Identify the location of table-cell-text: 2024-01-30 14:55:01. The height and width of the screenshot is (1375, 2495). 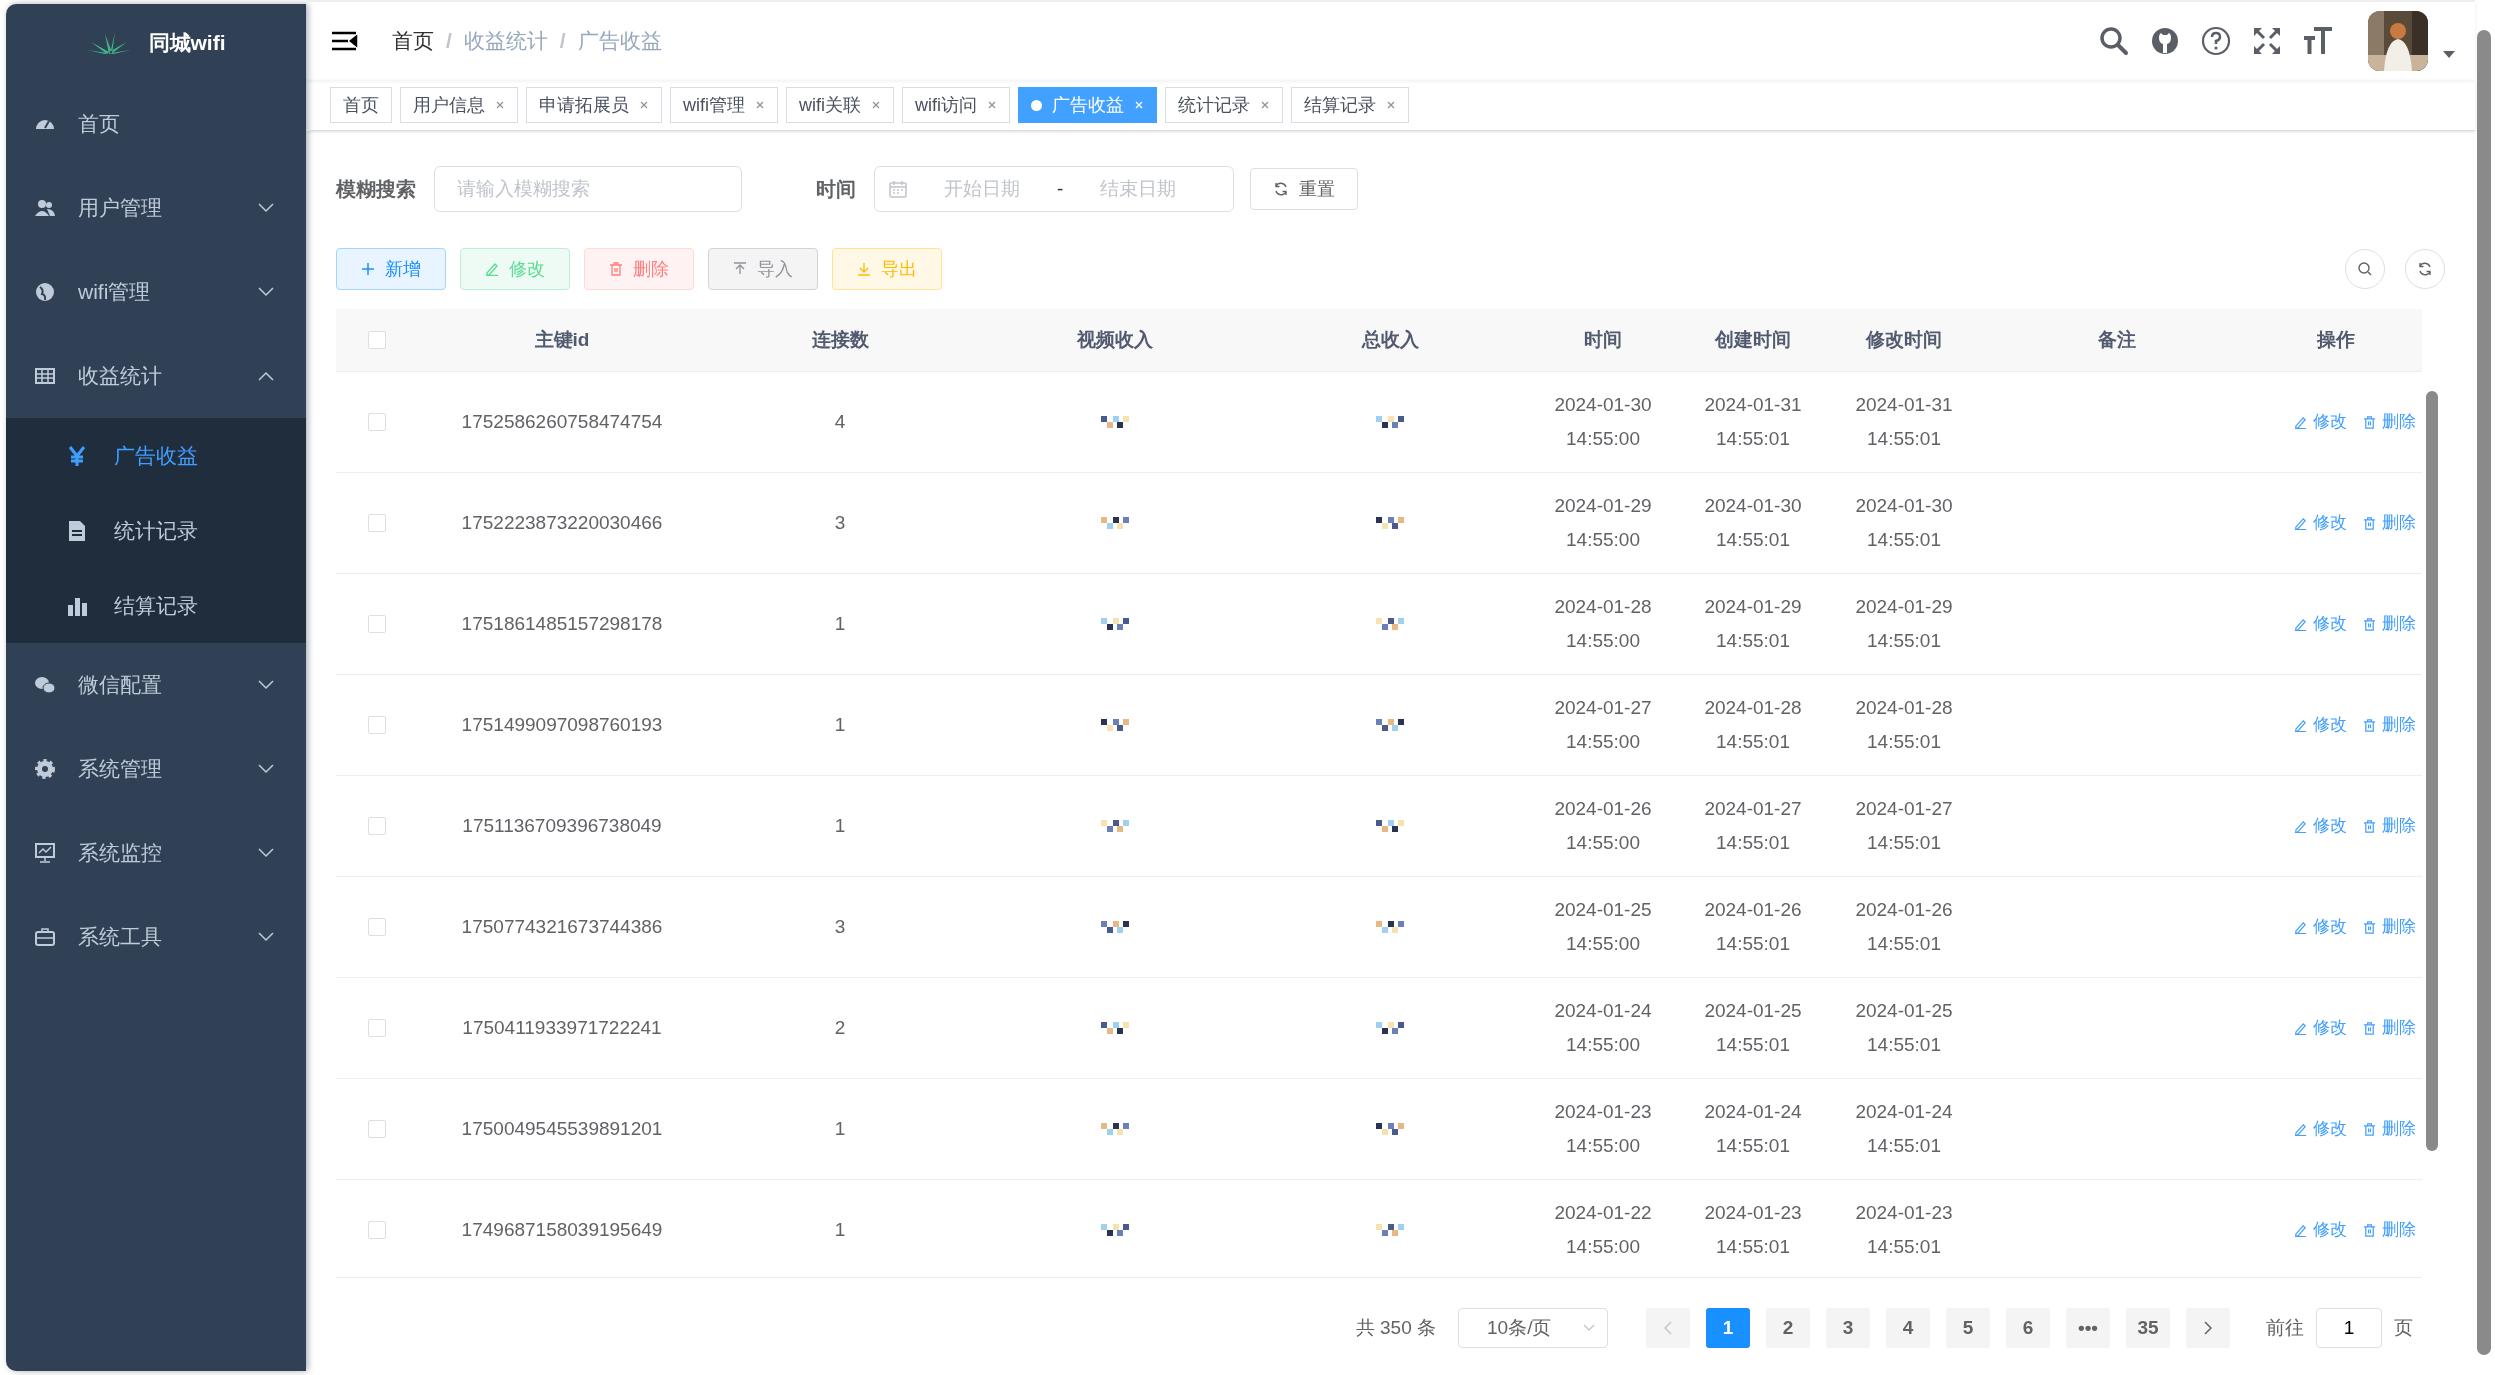
(1753, 523).